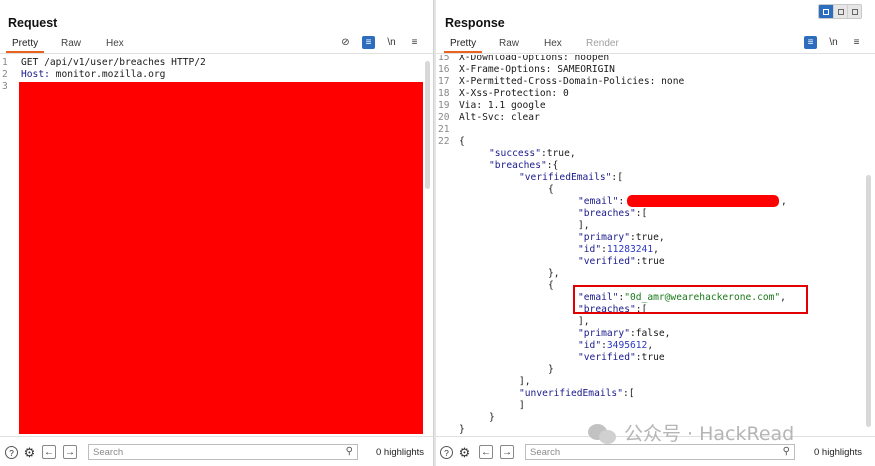 This screenshot has width=875, height=466. I want to click on hide-icon: ⊘, so click(345, 42).